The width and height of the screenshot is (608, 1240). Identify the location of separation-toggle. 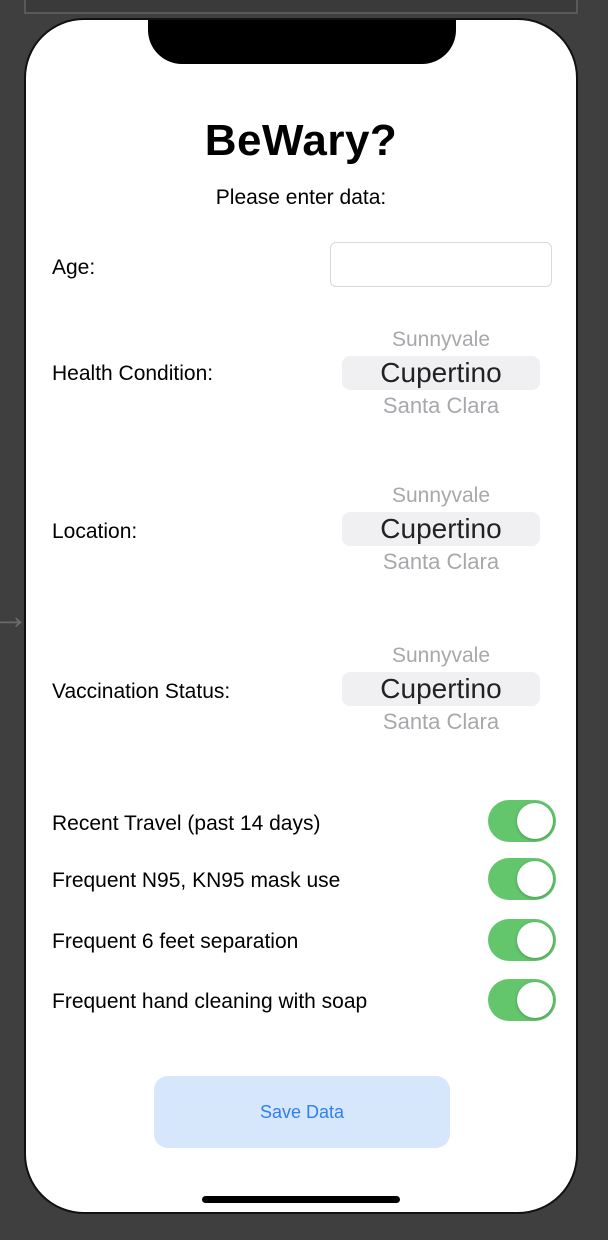
(522, 940).